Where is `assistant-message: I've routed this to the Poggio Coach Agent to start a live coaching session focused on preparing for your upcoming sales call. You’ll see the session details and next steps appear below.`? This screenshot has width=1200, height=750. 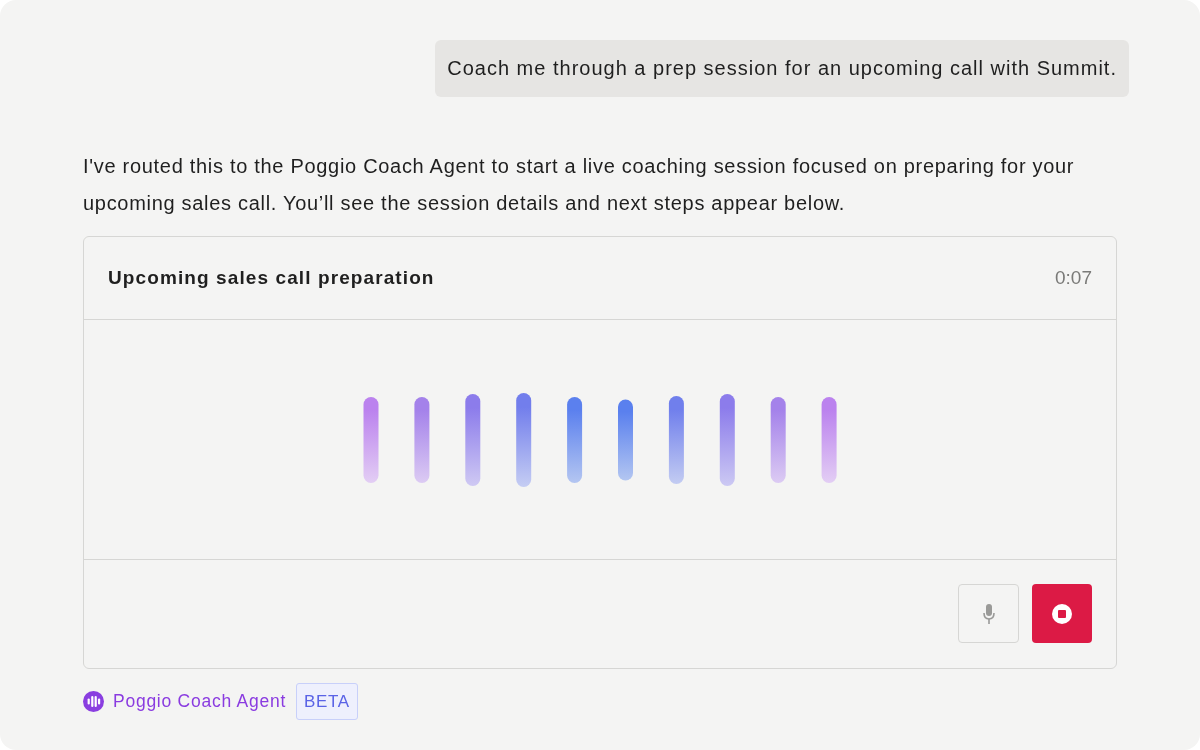
assistant-message: I've routed this to the Poggio Coach Agent to start a live coaching session focused on preparing for your upcoming sales call. You’ll see the session details and next steps appear below. is located at coordinates (579, 185).